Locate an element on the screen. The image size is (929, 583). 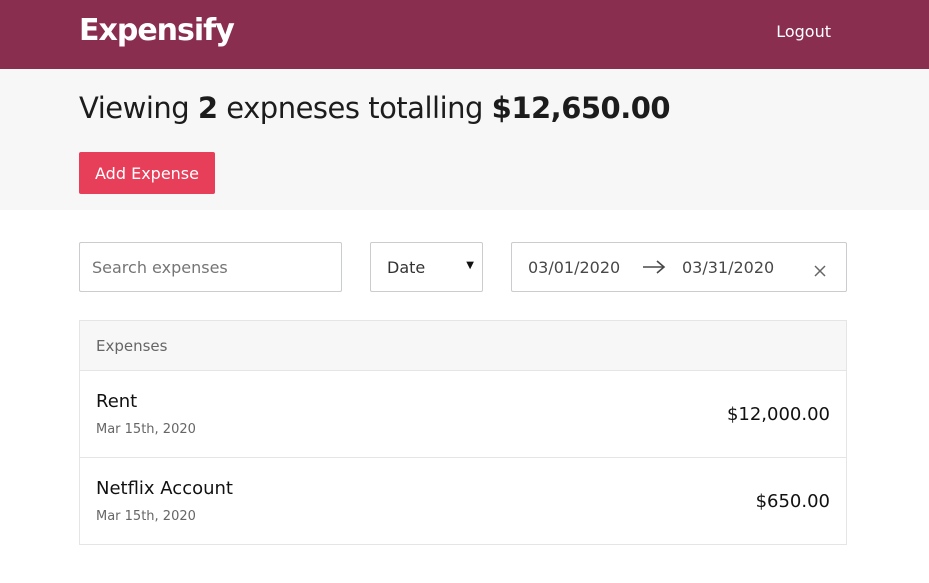
close-icon is located at coordinates (820, 271).